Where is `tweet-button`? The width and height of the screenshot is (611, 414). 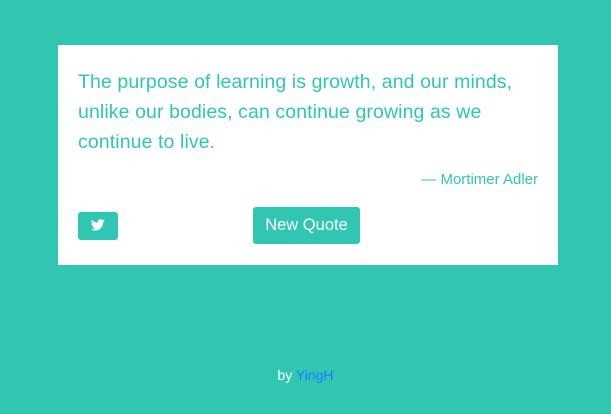 tweet-button is located at coordinates (98, 226).